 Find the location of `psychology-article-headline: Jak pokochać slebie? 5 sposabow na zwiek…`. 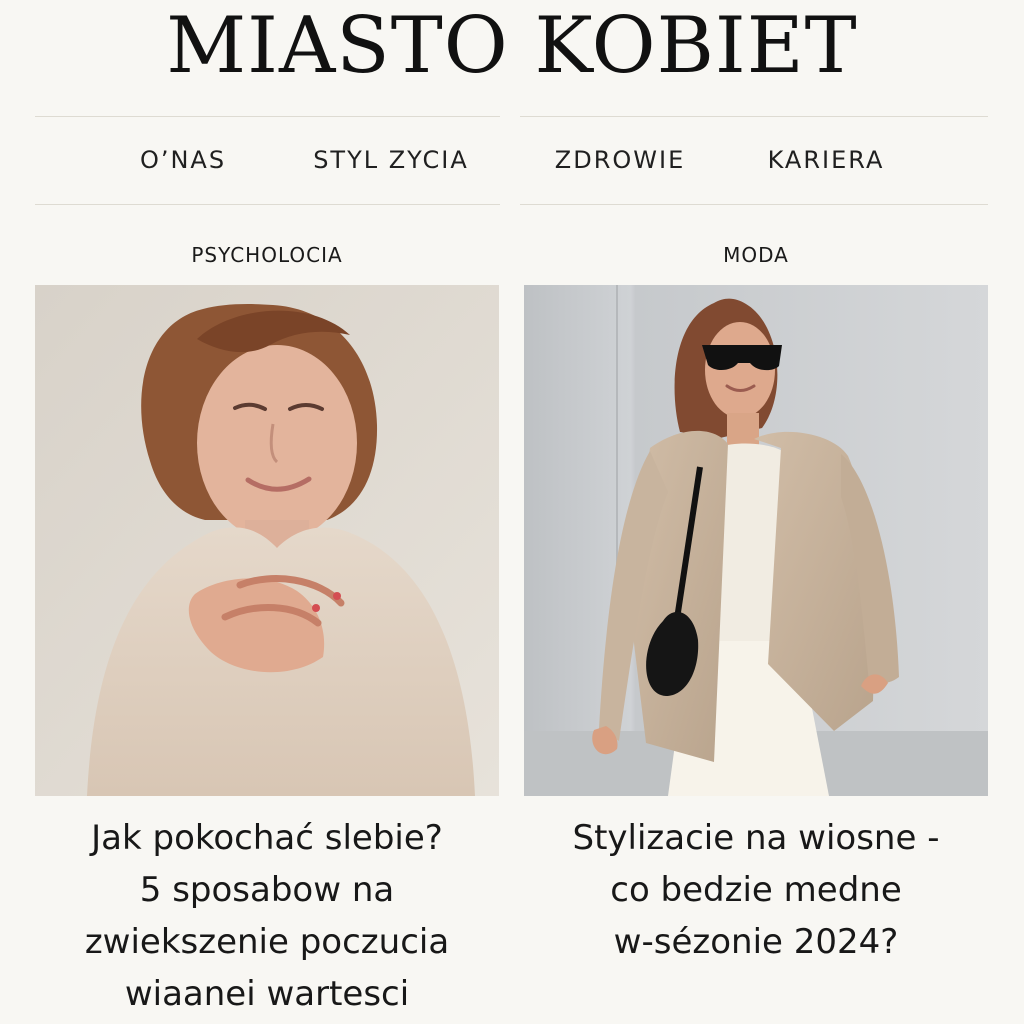

psychology-article-headline: Jak pokochać slebie? 5 sposabow na zwiek… is located at coordinates (267, 917).